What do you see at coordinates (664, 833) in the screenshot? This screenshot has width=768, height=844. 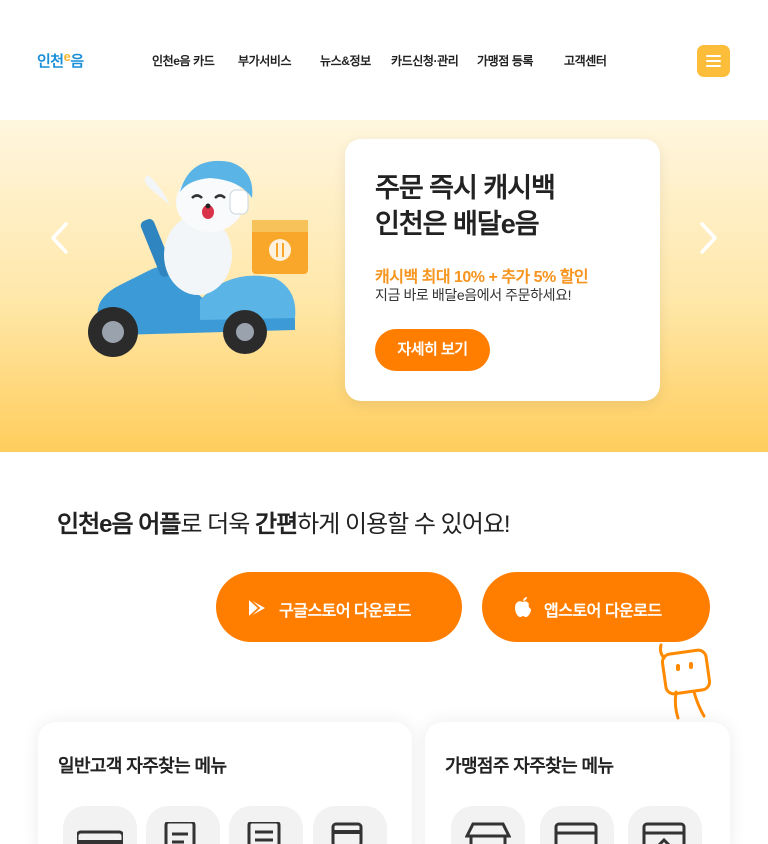 I see `browser-home-icon` at bounding box center [664, 833].